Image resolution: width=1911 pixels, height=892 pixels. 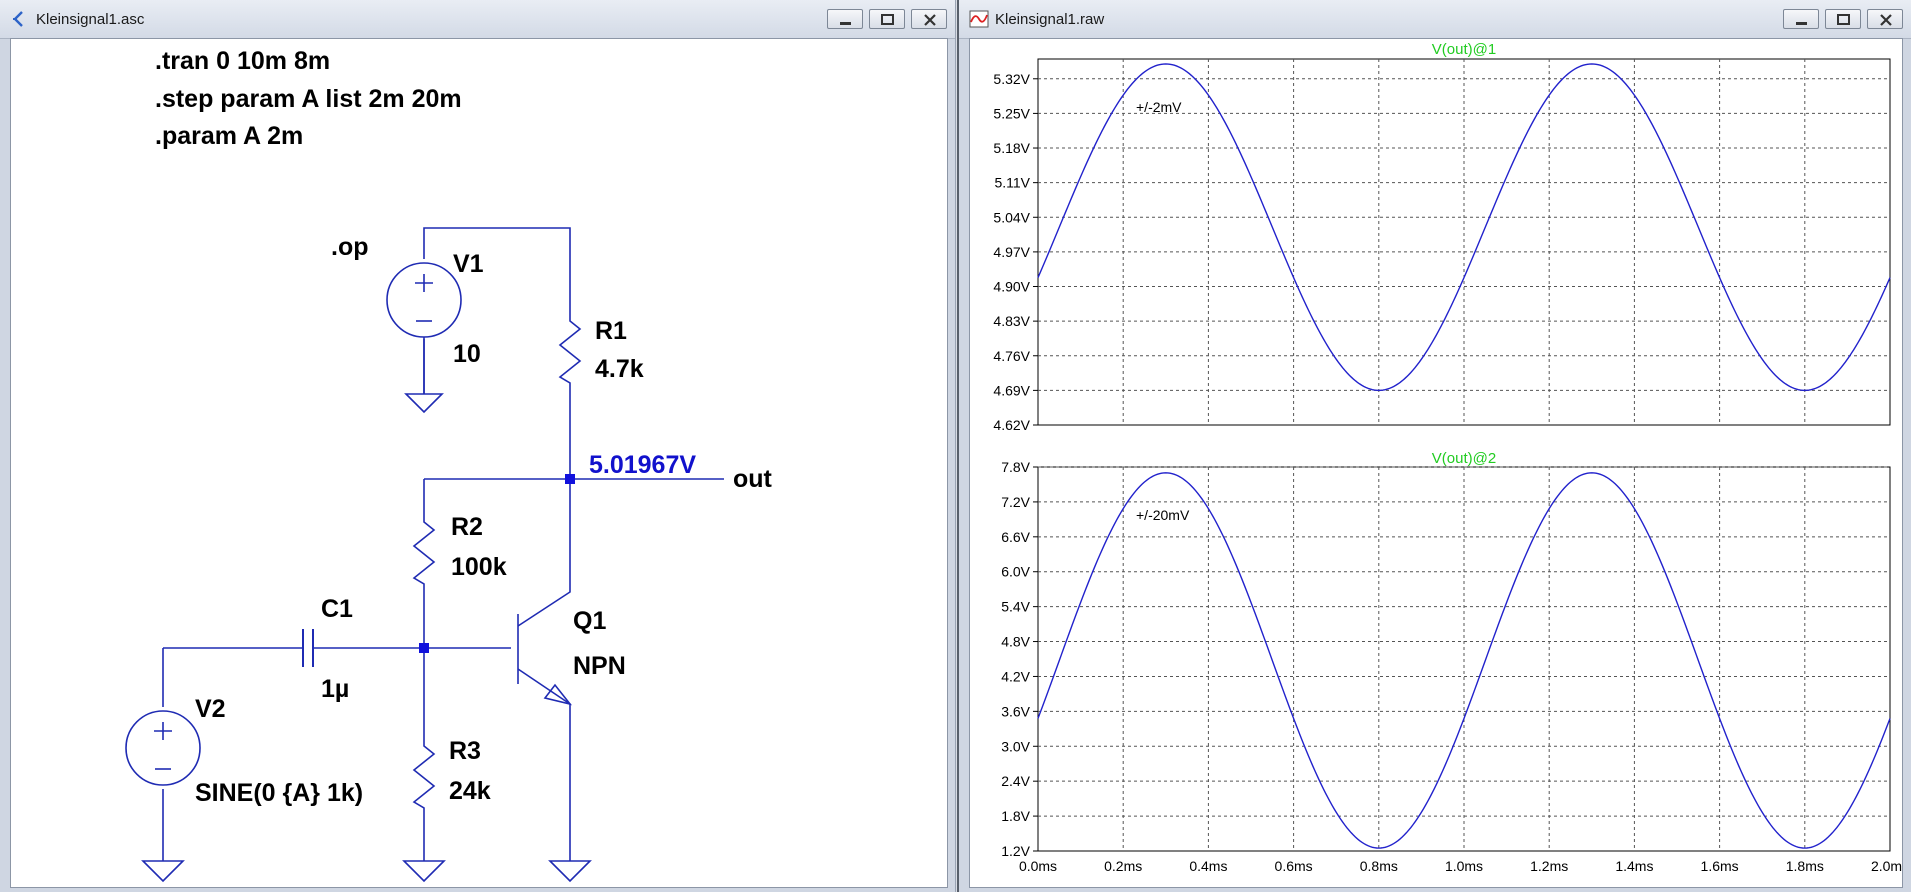 I want to click on y-tick-label: 4.69V, so click(x=1011, y=390).